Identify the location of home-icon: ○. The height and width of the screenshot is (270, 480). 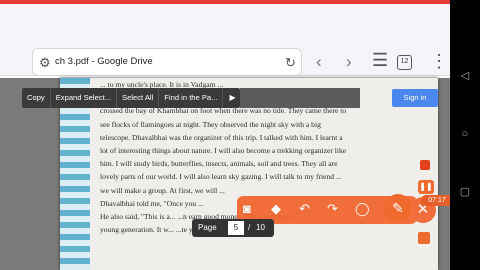
(465, 134).